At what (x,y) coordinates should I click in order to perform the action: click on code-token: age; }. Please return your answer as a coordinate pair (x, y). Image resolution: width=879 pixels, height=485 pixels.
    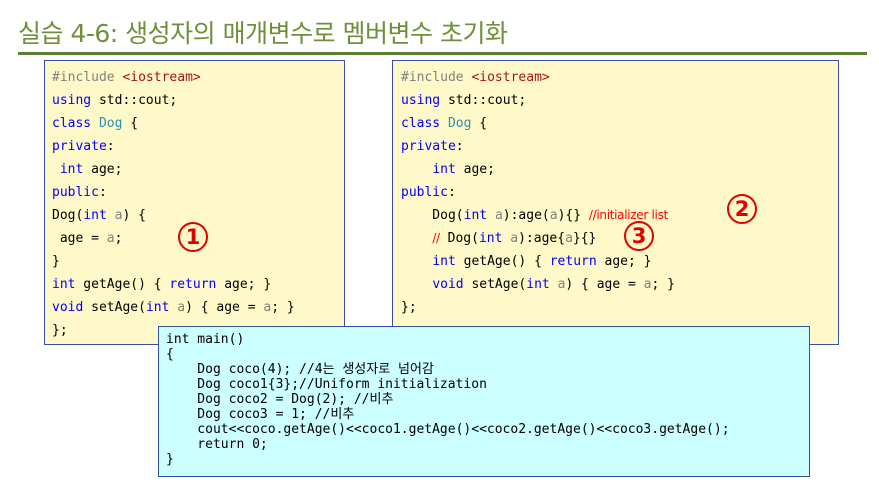
    Looking at the image, I should click on (244, 284).